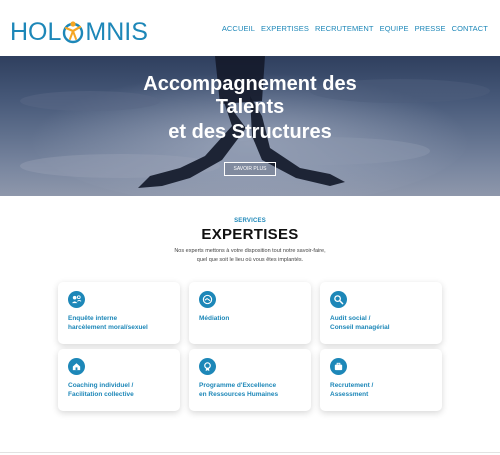  Describe the element at coordinates (285, 28) in the screenshot. I see `nav-item-expertises: EXPERTISES` at that location.